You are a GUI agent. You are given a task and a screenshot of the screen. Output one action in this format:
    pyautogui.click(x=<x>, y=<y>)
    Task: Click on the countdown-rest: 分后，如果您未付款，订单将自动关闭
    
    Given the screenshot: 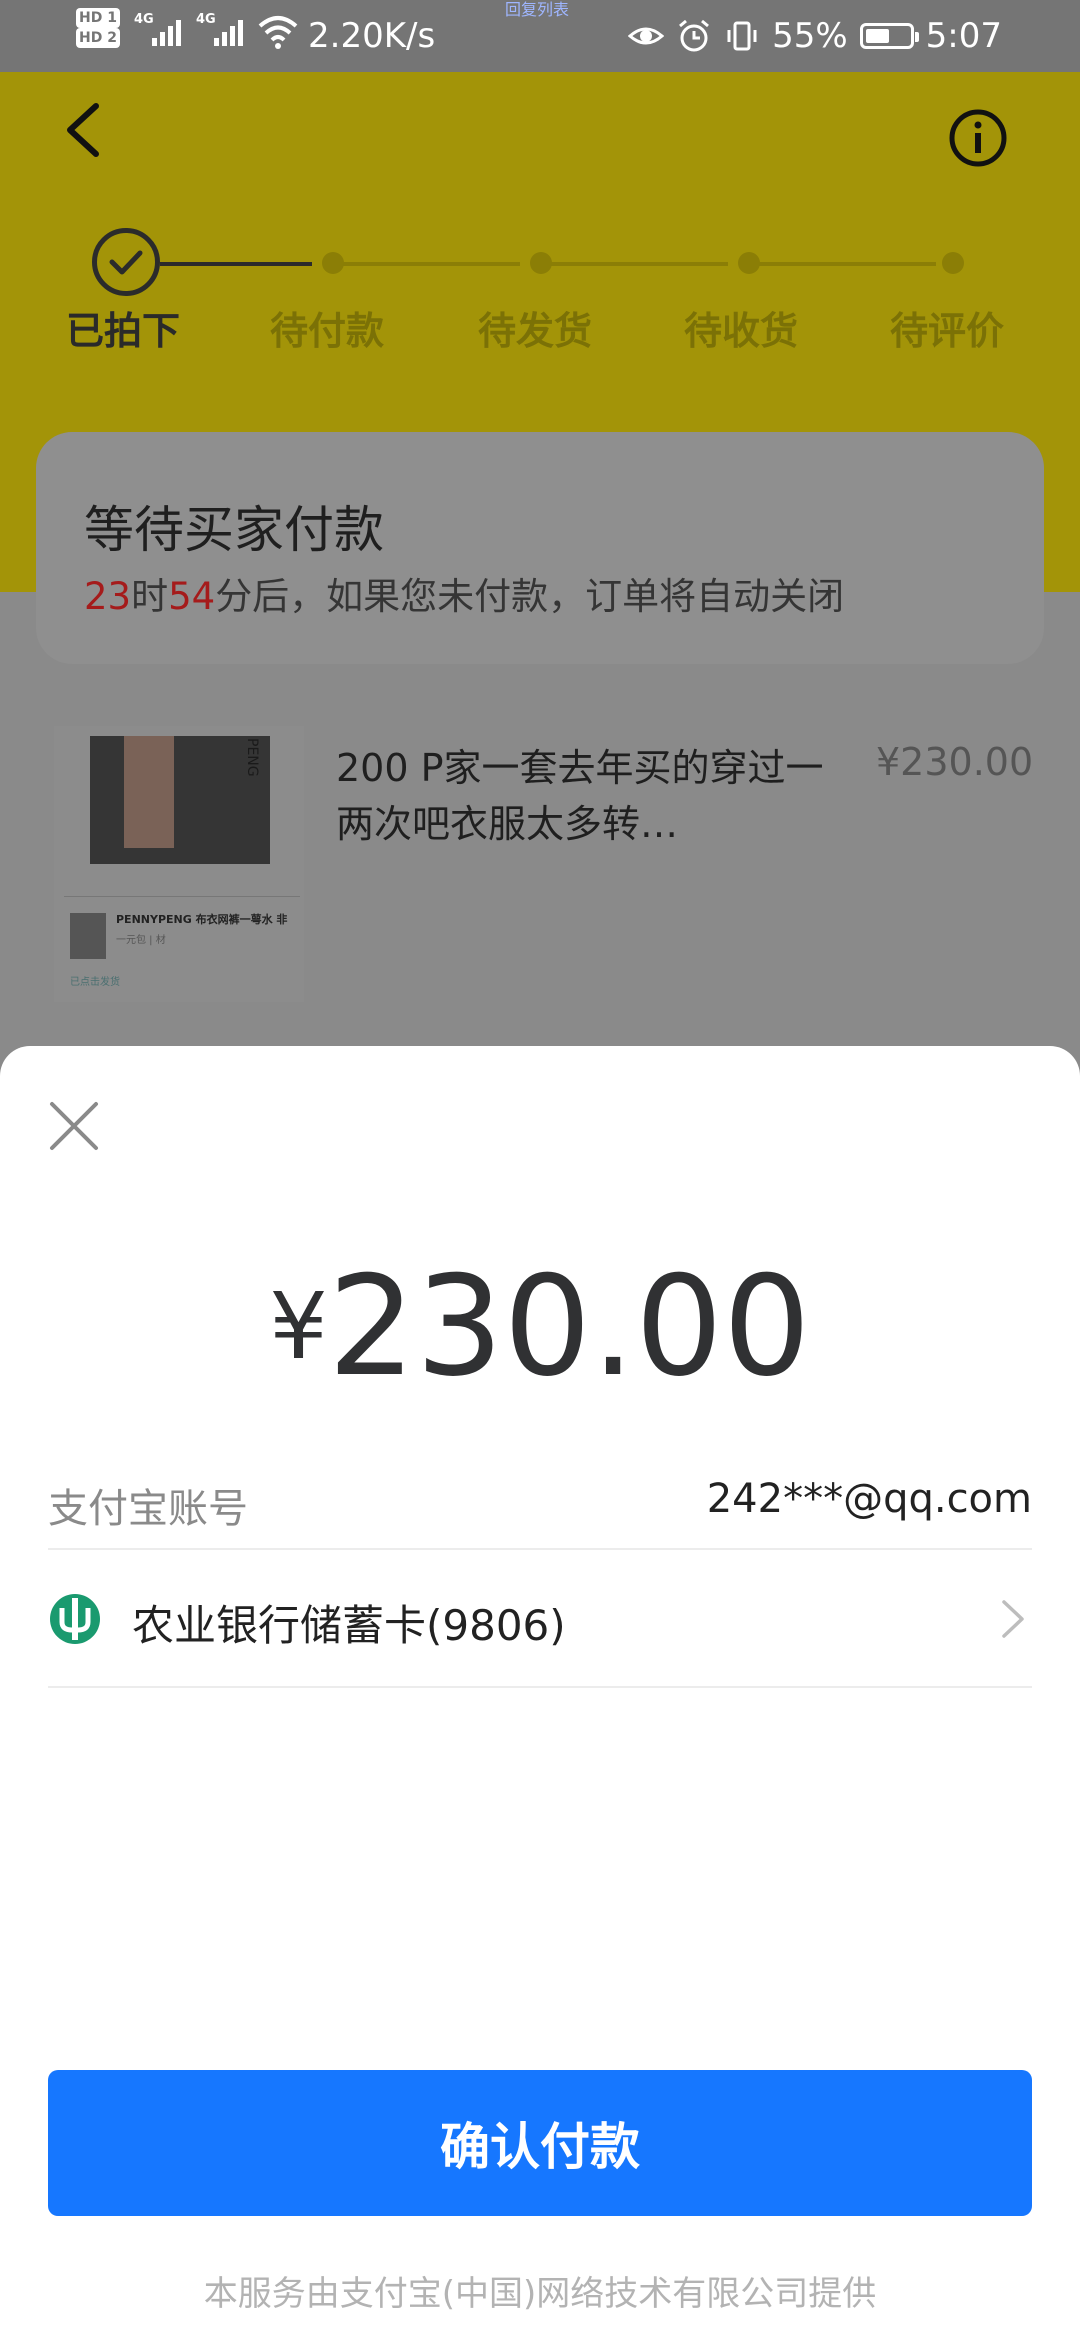 What is the action you would take?
    pyautogui.click(x=530, y=596)
    